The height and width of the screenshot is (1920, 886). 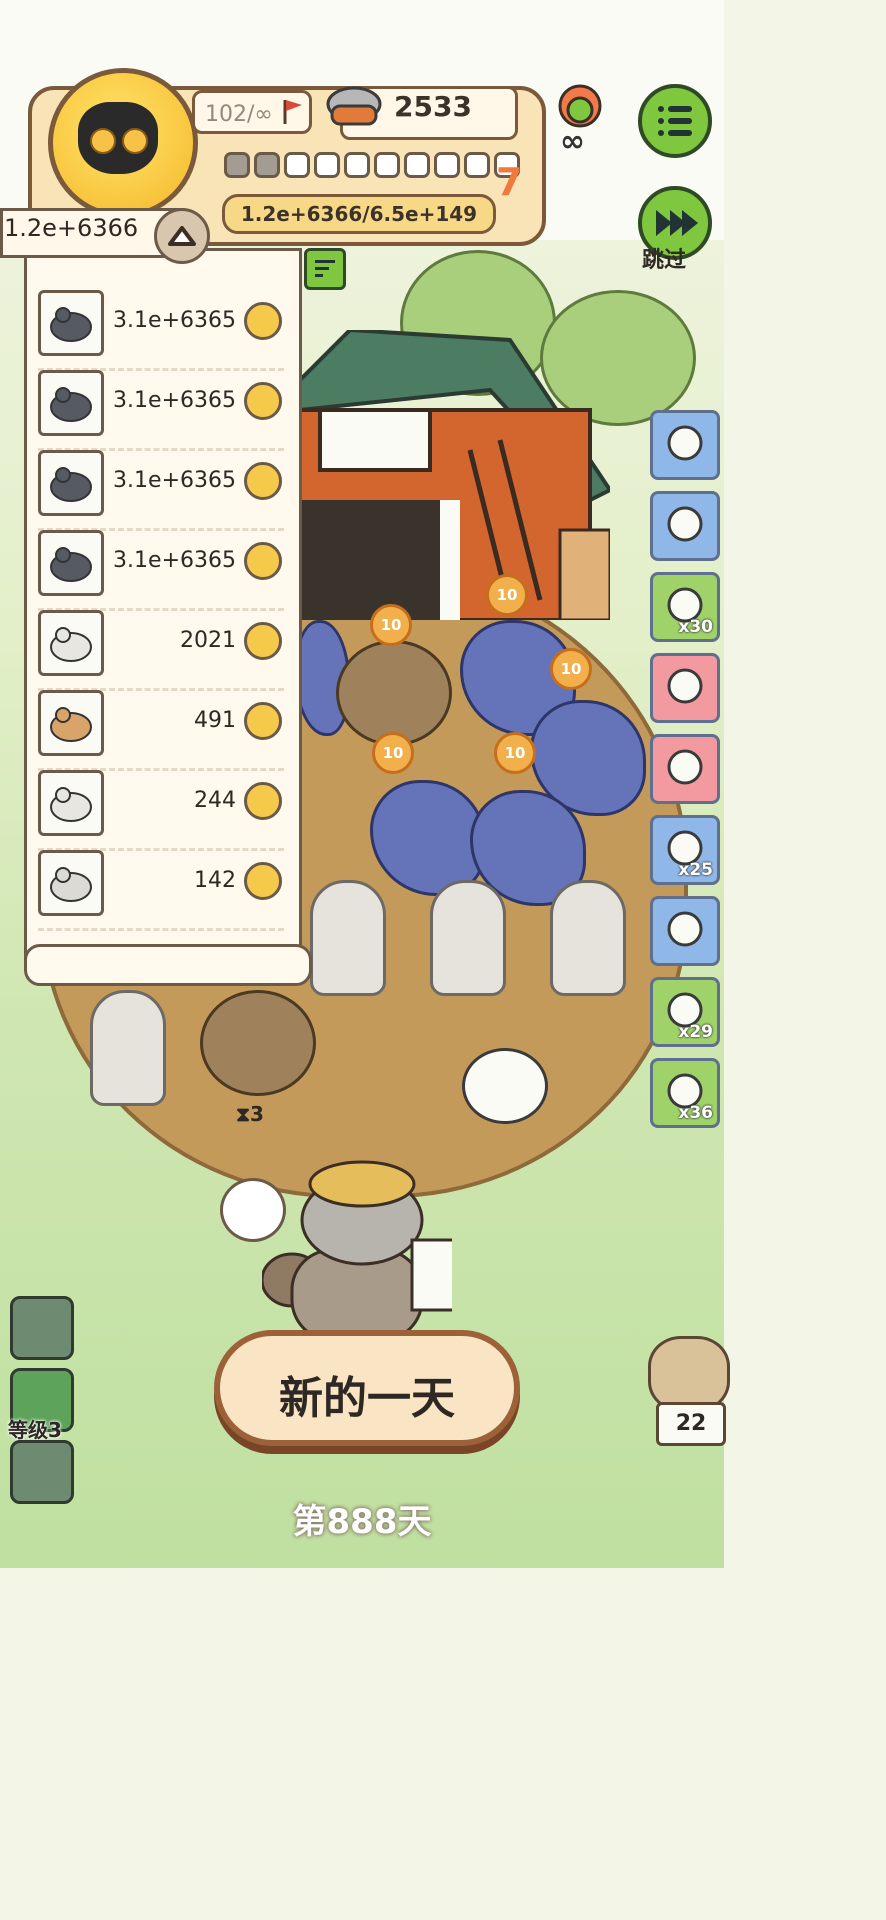 I want to click on rabbit-icon, so click(x=71, y=644).